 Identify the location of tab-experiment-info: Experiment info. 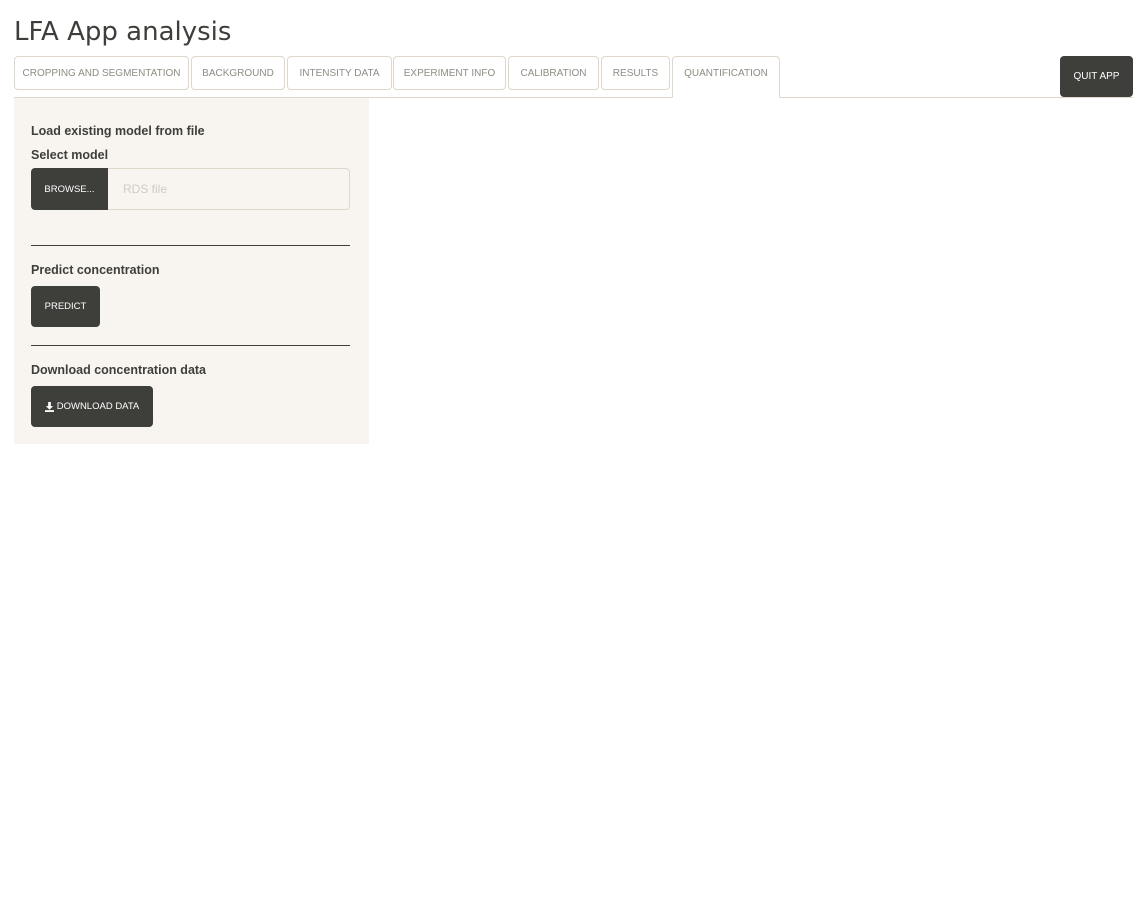
(449, 73).